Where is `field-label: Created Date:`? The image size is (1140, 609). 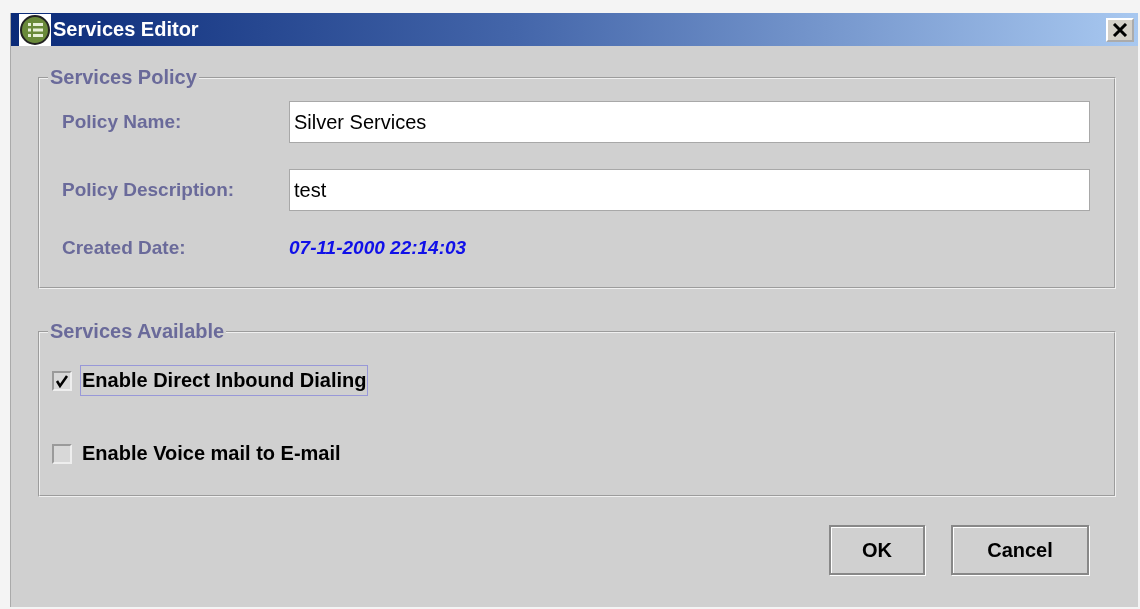 field-label: Created Date: is located at coordinates (124, 248).